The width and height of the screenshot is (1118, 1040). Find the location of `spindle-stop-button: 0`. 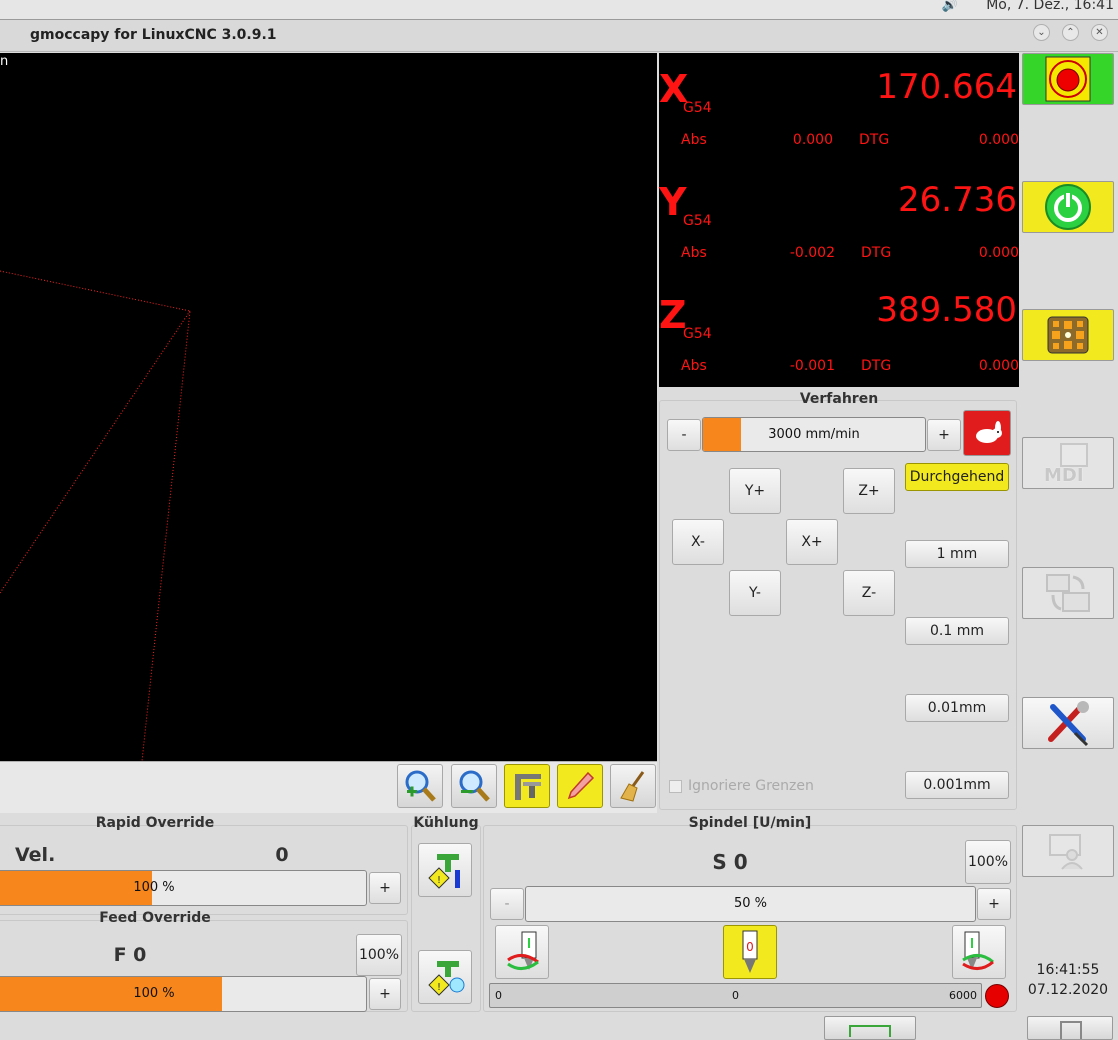

spindle-stop-button: 0 is located at coordinates (750, 952).